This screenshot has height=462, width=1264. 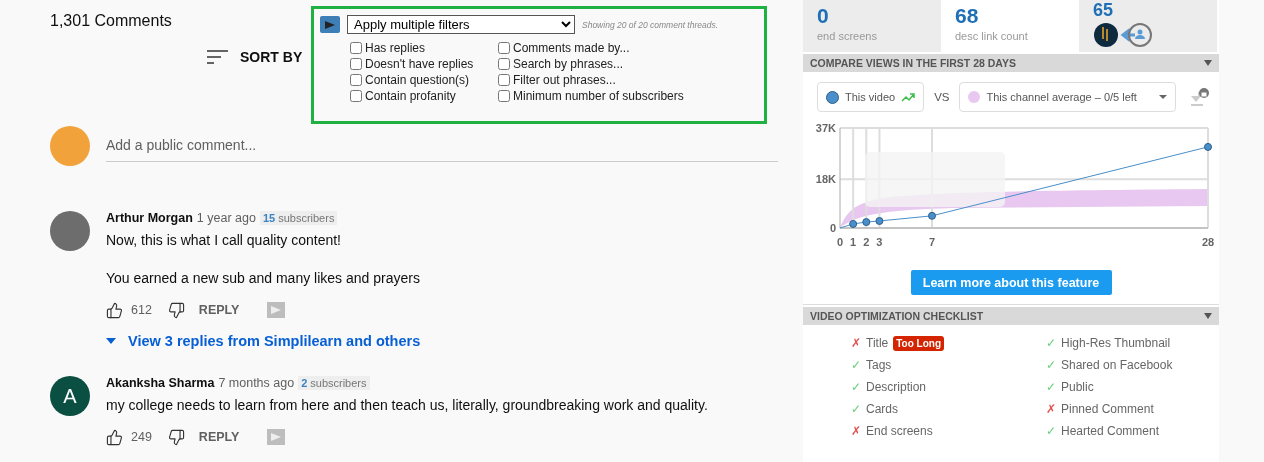 I want to click on dropdown-label: This channel average – 0/5 left, so click(x=1062, y=97).